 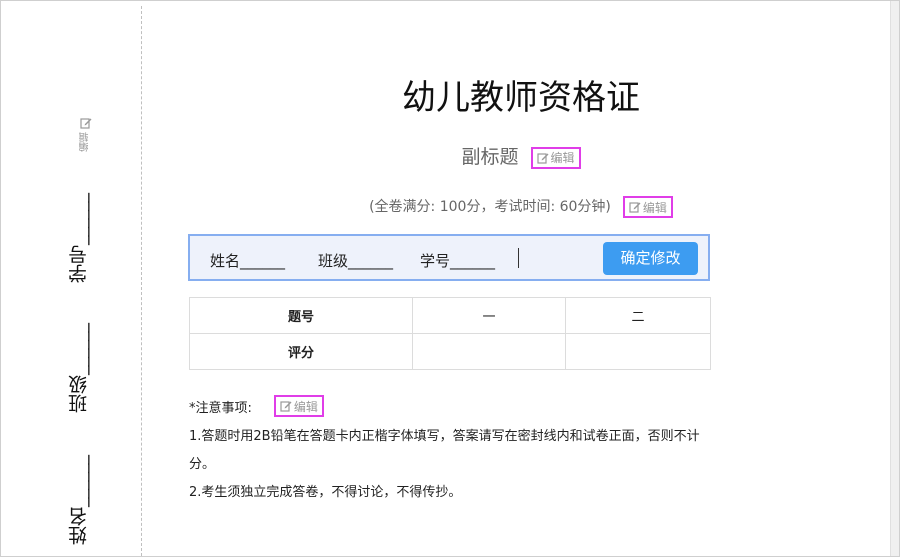 I want to click on list-item: 2.考生须独立完成答卷，不得讨论，不得传抄。, so click(x=325, y=492).